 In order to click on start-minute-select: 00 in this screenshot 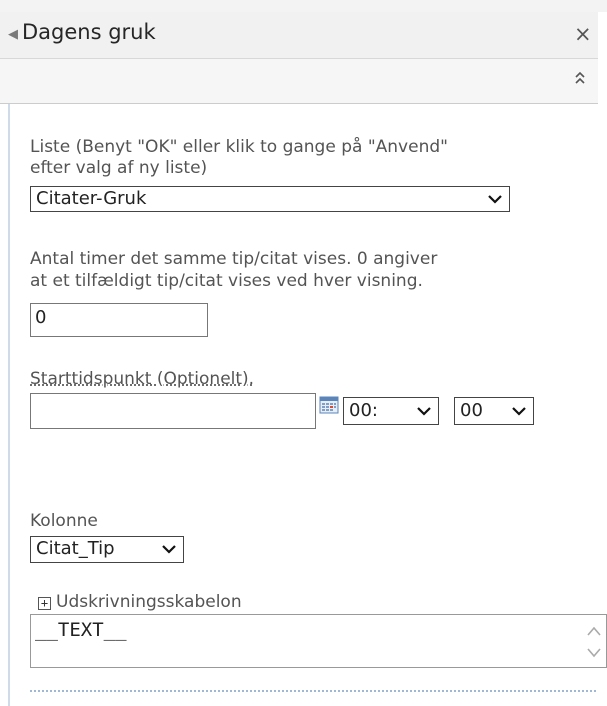, I will do `click(494, 411)`.